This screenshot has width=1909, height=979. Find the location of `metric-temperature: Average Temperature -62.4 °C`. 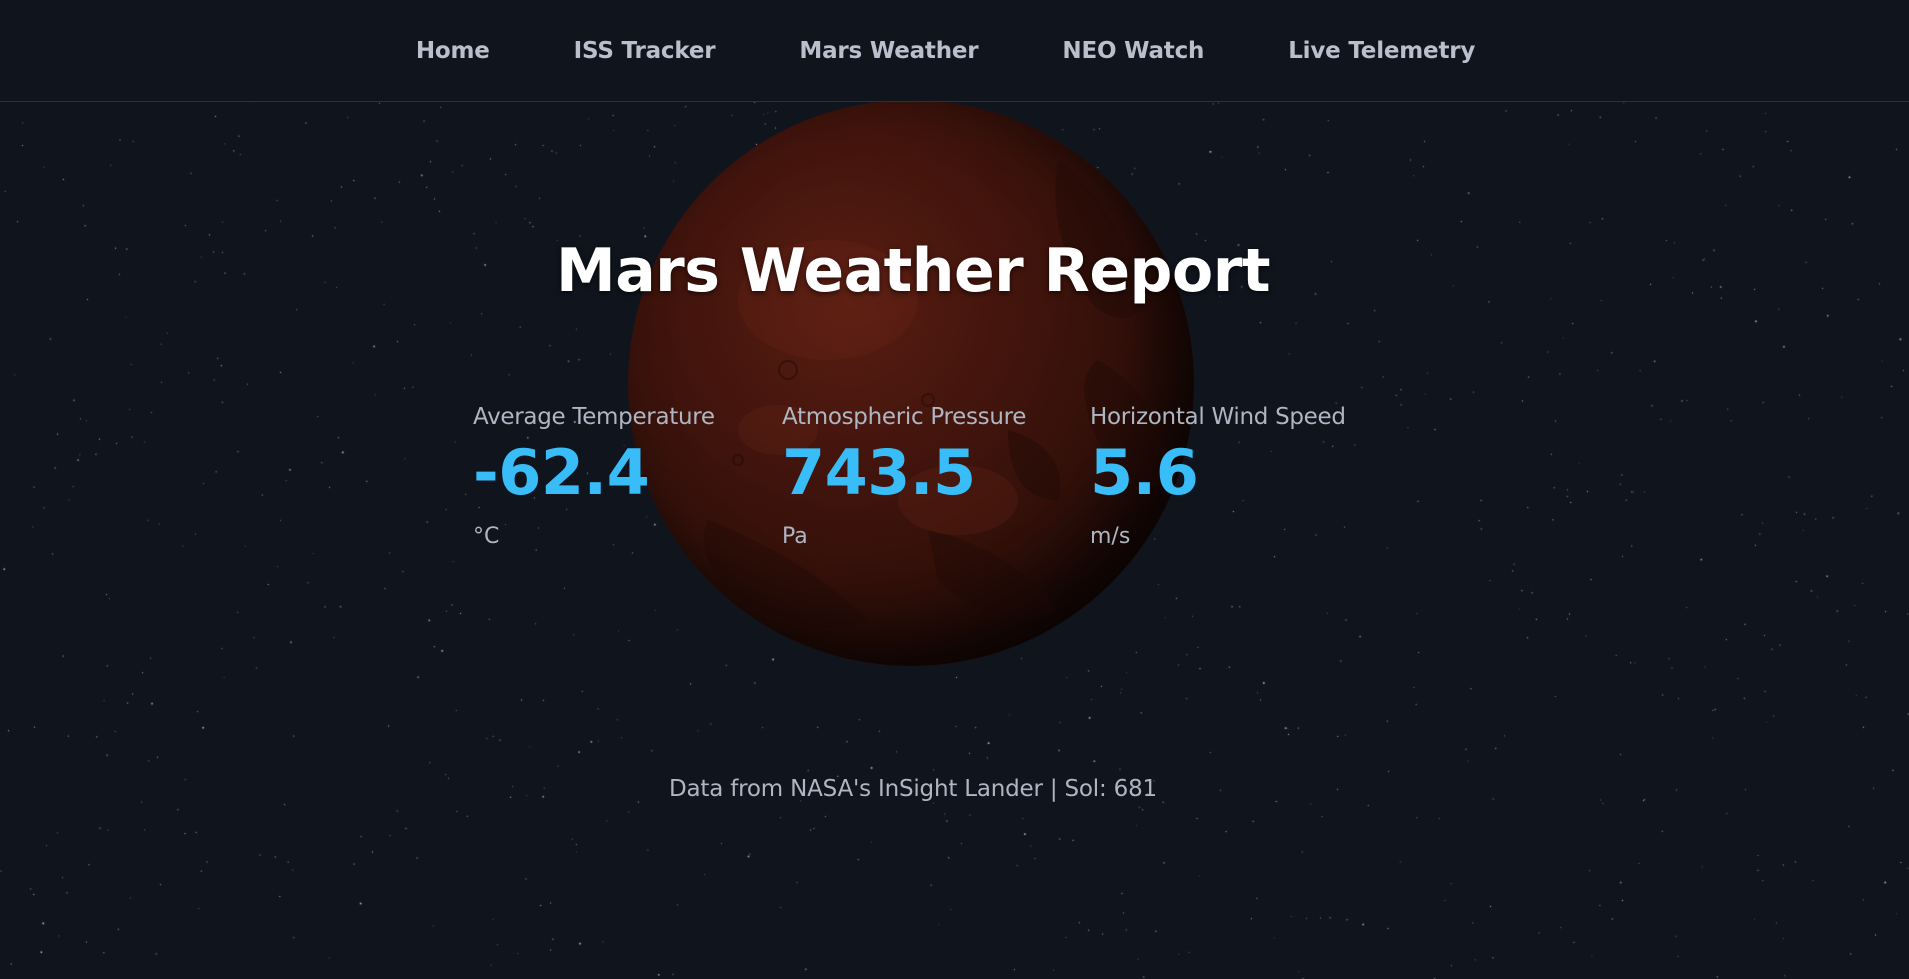

metric-temperature: Average Temperature -62.4 °C is located at coordinates (623, 476).